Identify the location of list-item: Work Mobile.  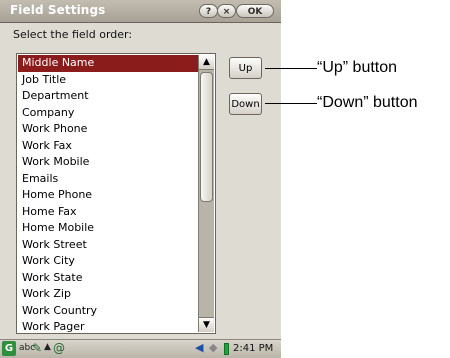
(108, 162).